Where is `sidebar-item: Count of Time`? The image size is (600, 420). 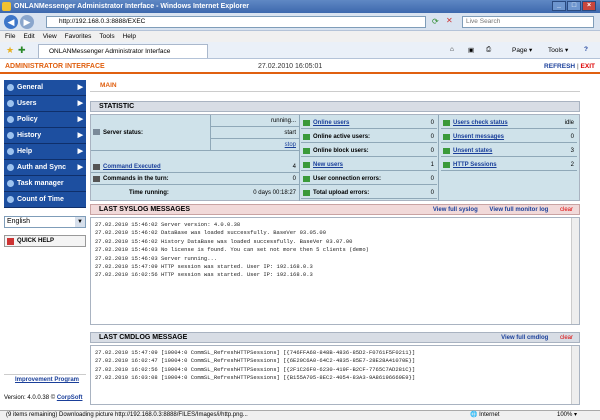
sidebar-item: Count of Time is located at coordinates (45, 200).